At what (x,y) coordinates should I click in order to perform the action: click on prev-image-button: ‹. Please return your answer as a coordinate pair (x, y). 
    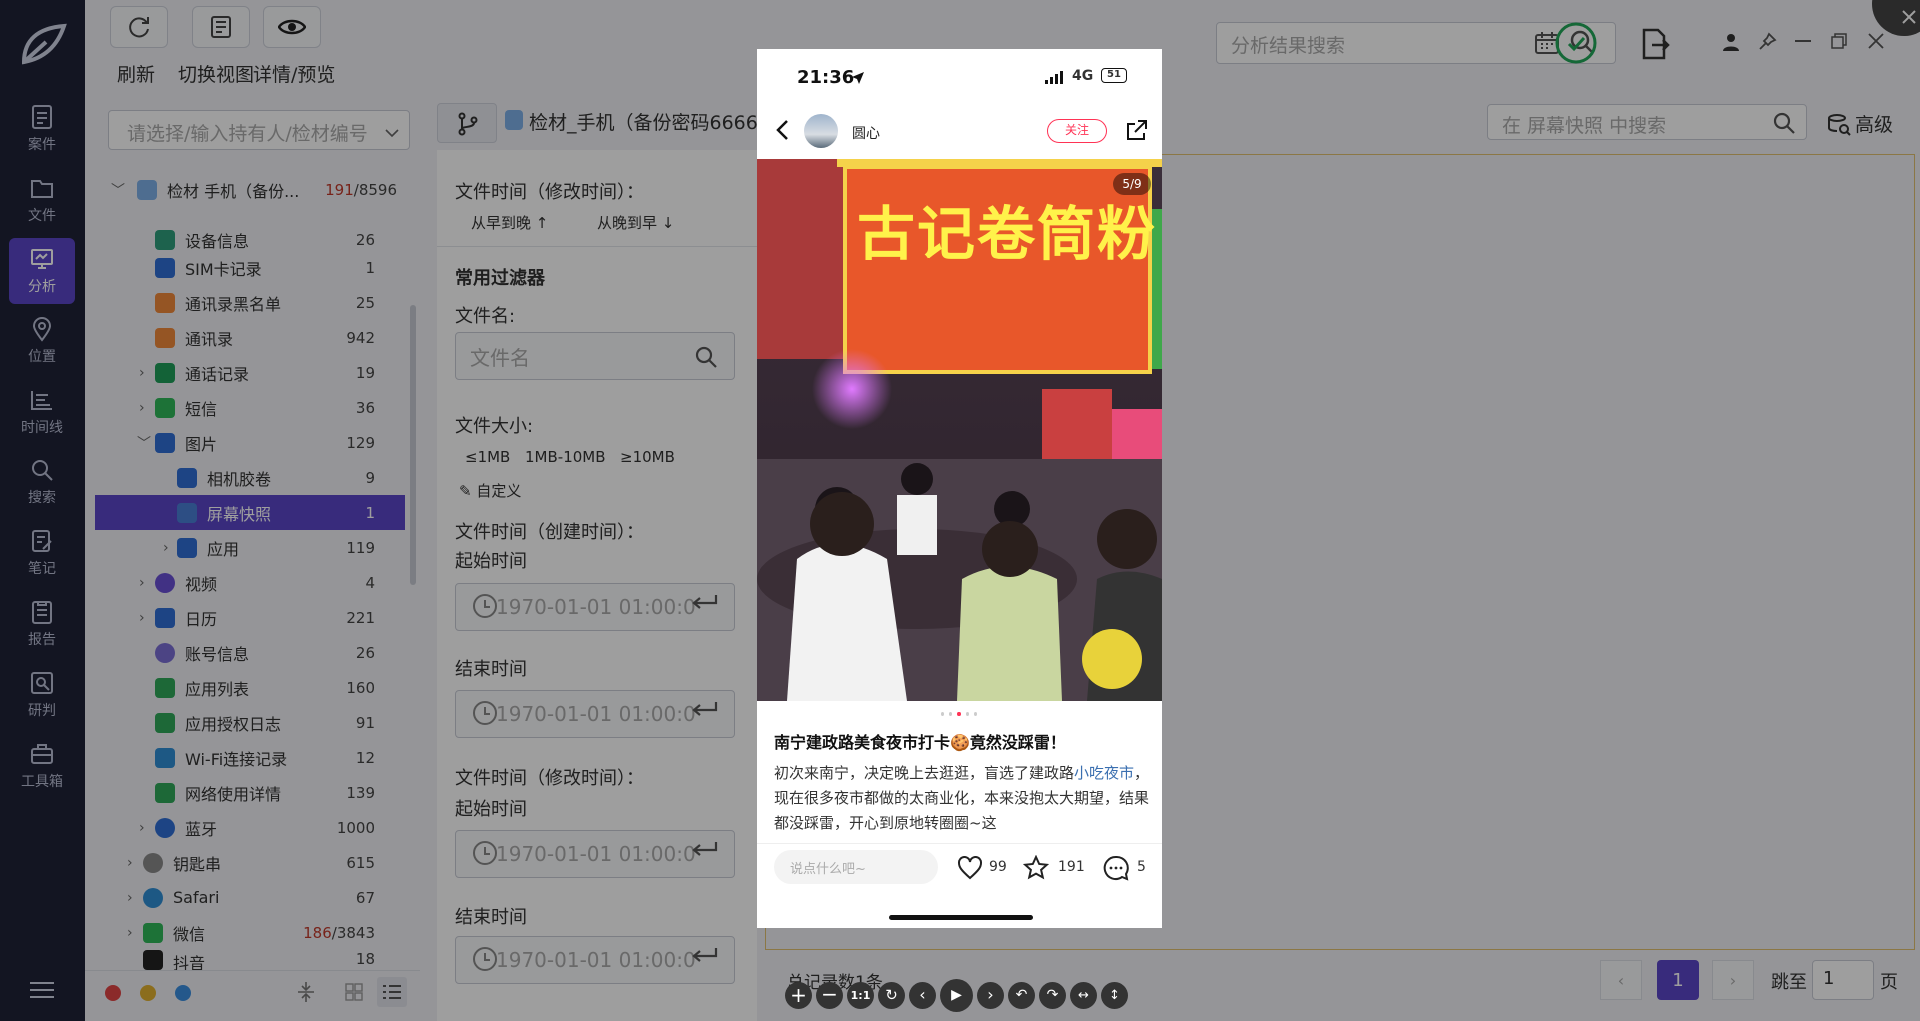
    Looking at the image, I should click on (922, 995).